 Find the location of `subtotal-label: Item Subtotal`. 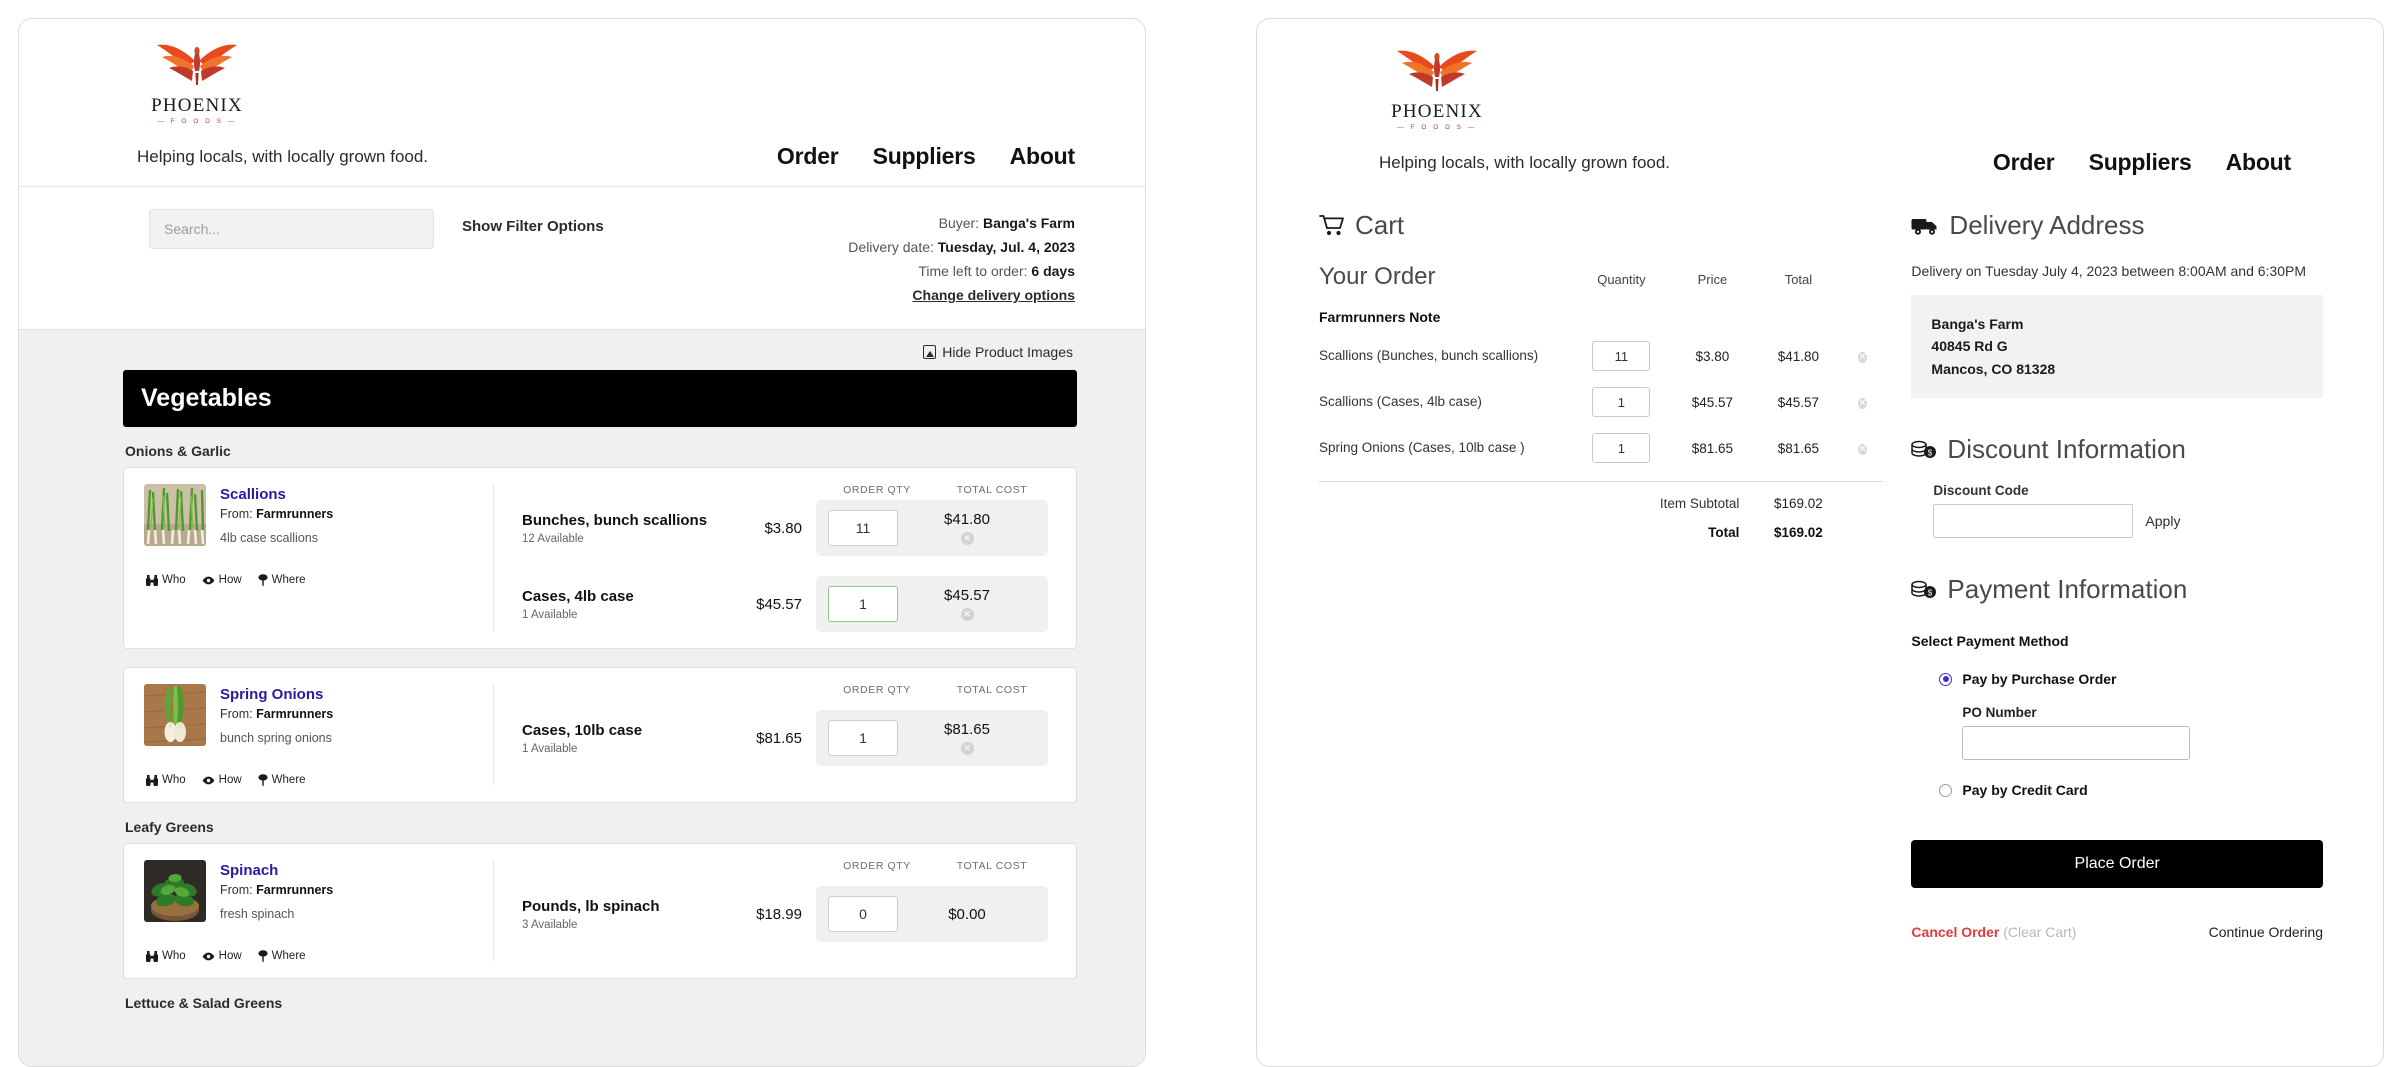

subtotal-label: Item Subtotal is located at coordinates (1699, 503).